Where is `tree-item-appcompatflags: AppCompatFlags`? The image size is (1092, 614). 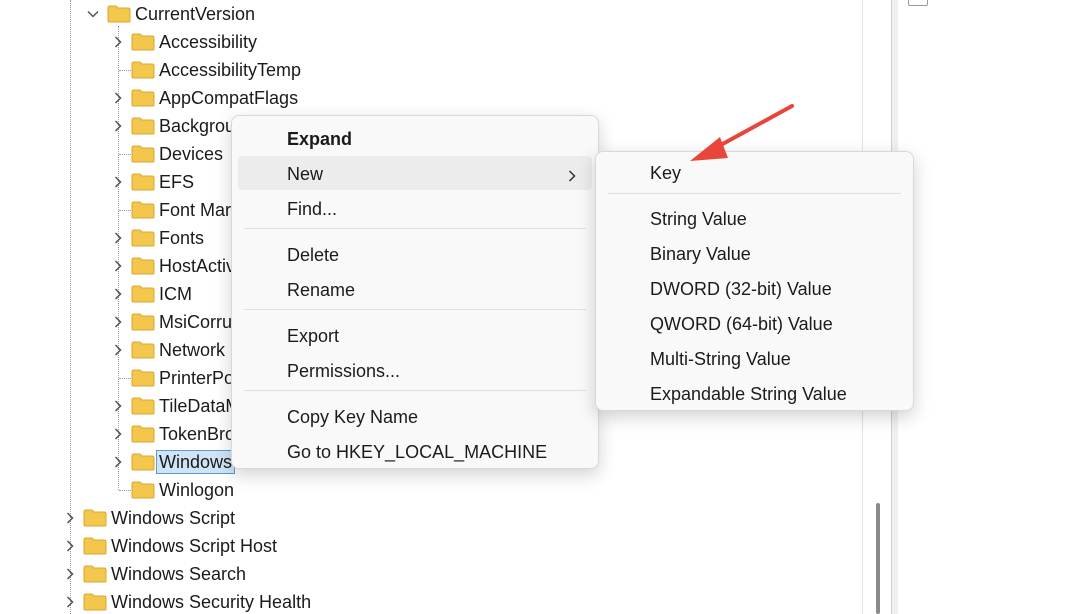 tree-item-appcompatflags: AppCompatFlags is located at coordinates (200, 98).